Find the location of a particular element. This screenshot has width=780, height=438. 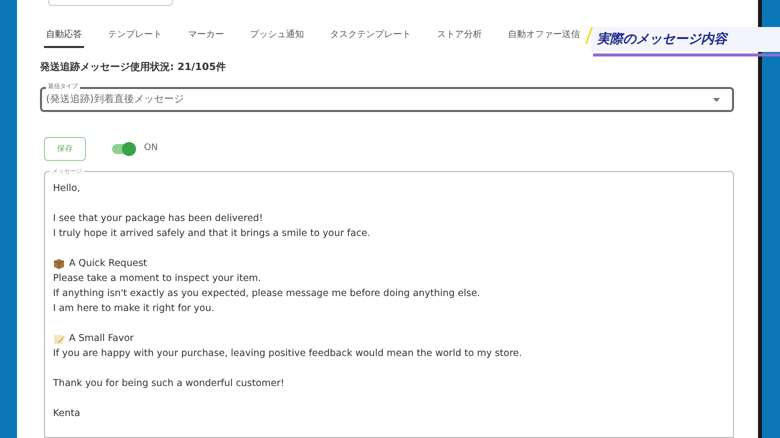

tab: マーカー is located at coordinates (206, 37).